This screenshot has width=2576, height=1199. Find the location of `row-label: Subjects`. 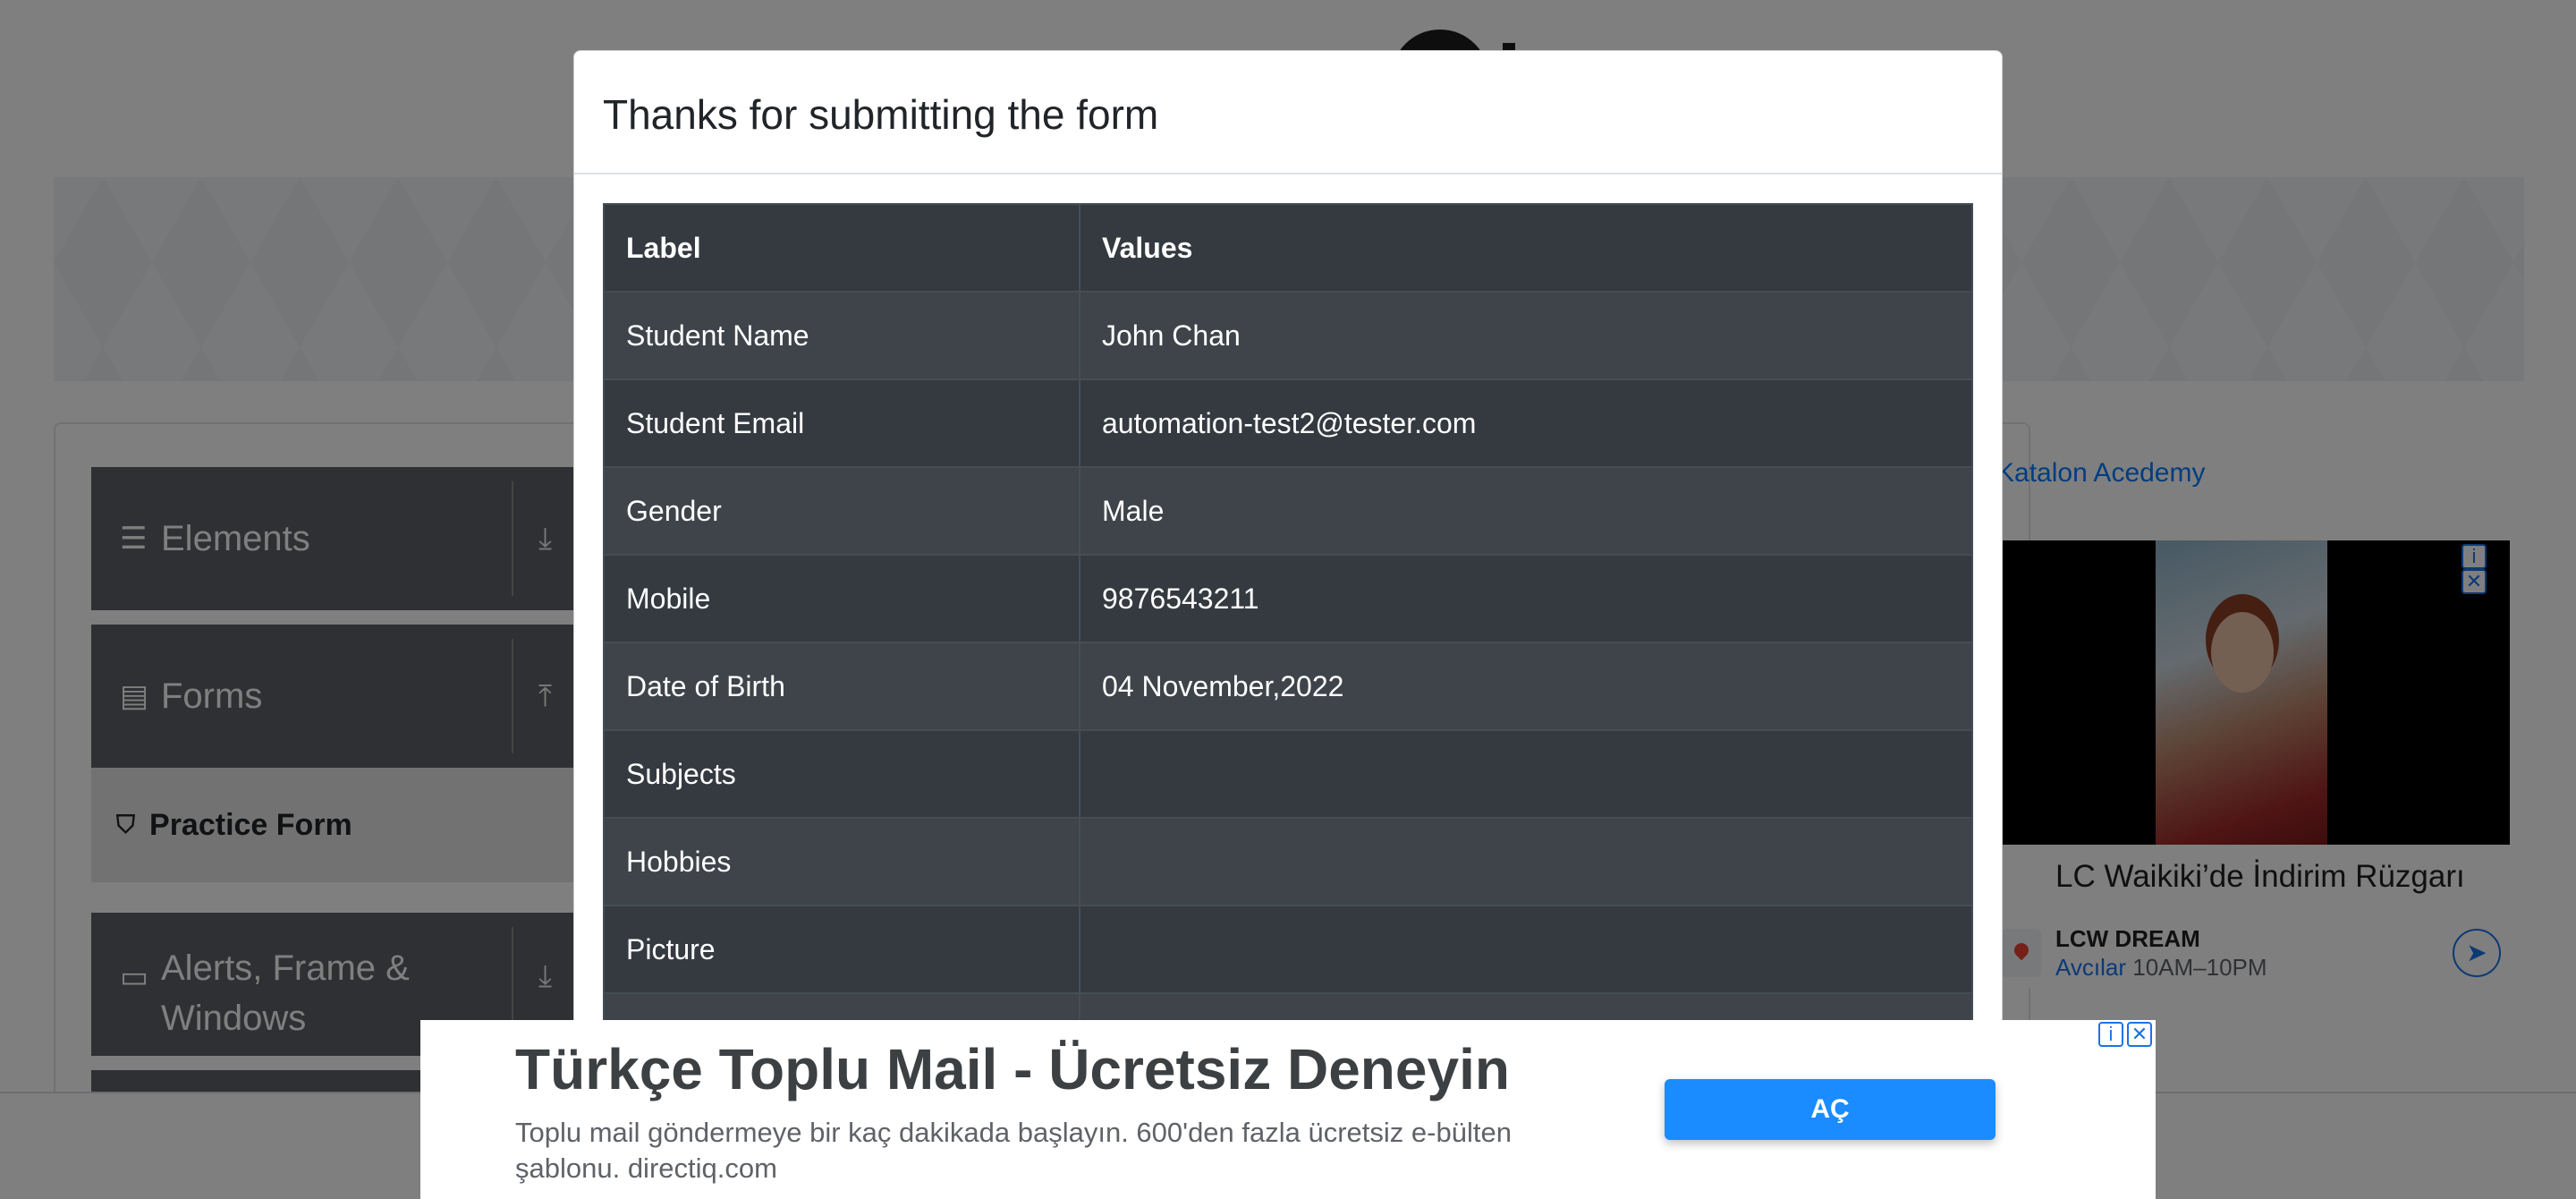

row-label: Subjects is located at coordinates (841, 774).